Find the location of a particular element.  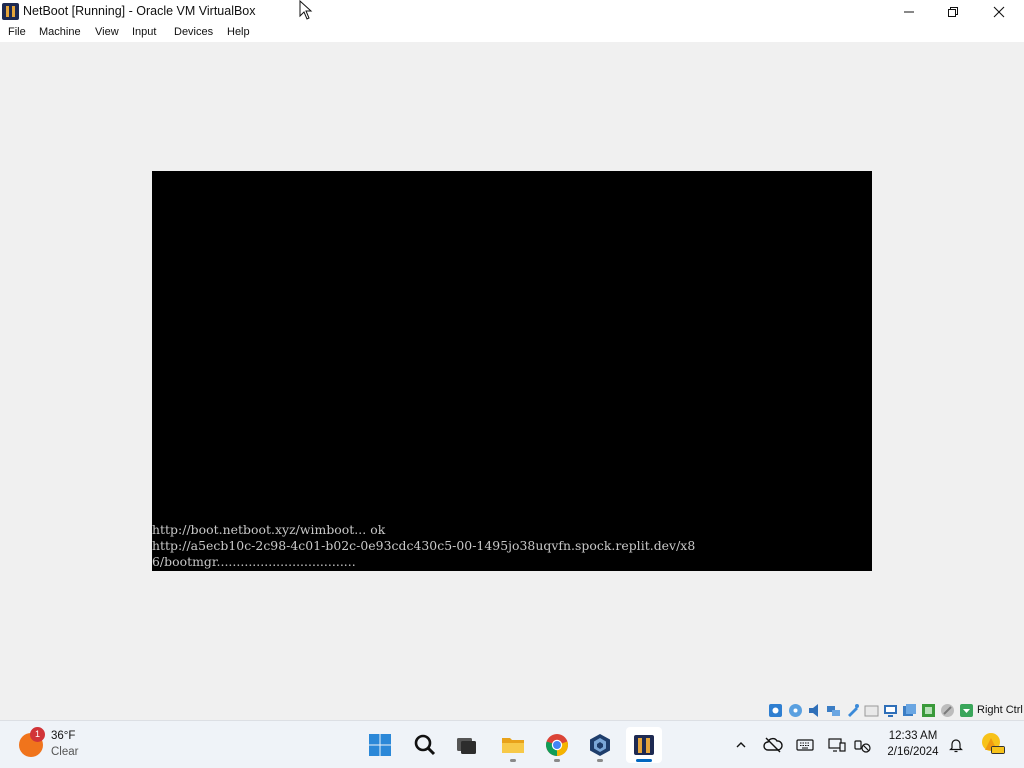

show-hidden-icons-button is located at coordinates (741, 745).